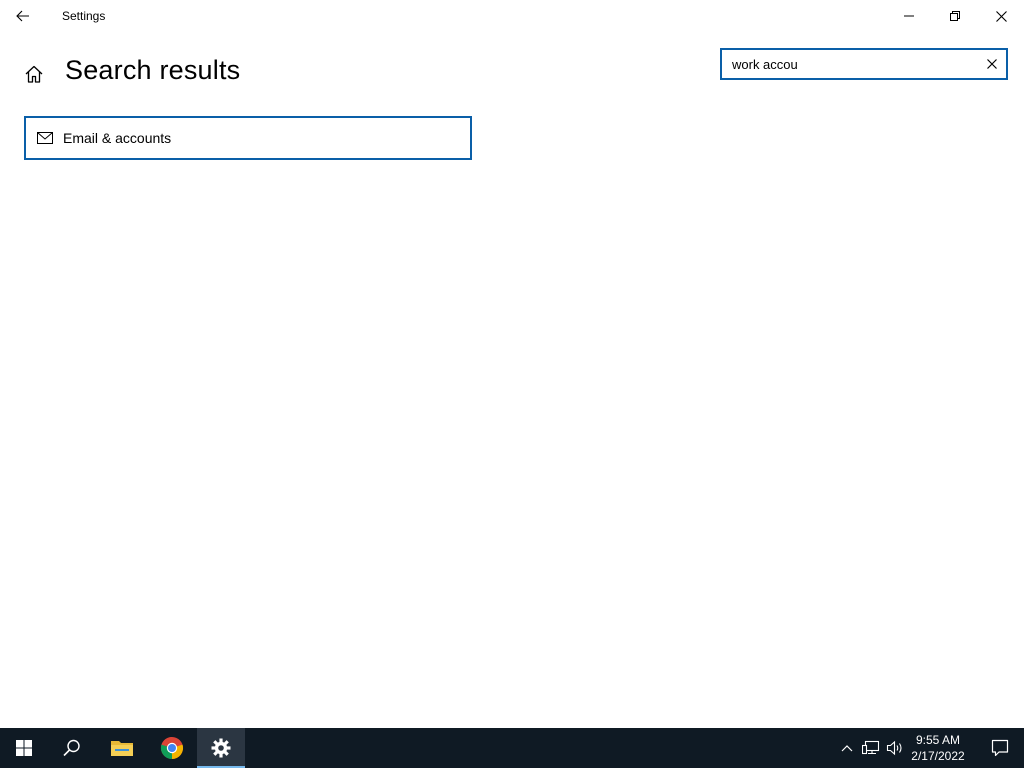  I want to click on network-icon, so click(871, 747).